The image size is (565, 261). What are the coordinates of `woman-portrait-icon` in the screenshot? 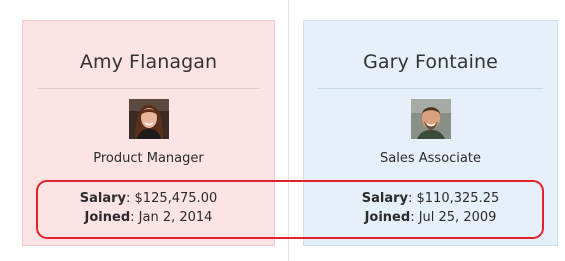 It's located at (148, 119).